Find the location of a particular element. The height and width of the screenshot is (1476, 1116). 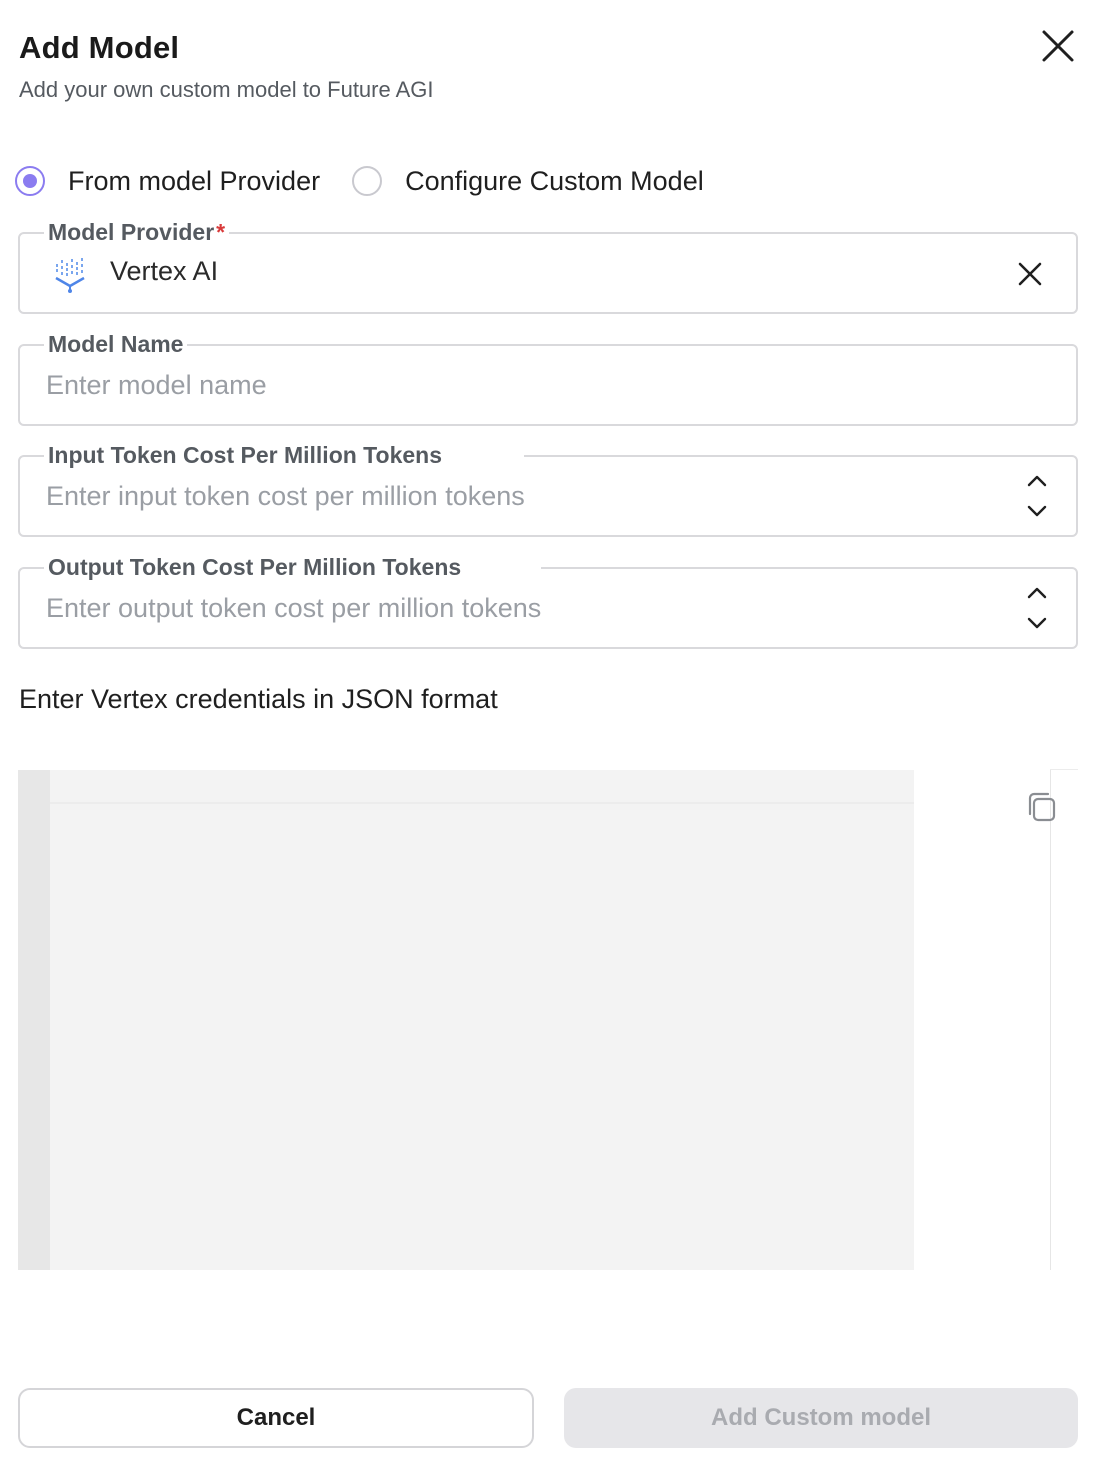

editor-gutter is located at coordinates (34, 1020).